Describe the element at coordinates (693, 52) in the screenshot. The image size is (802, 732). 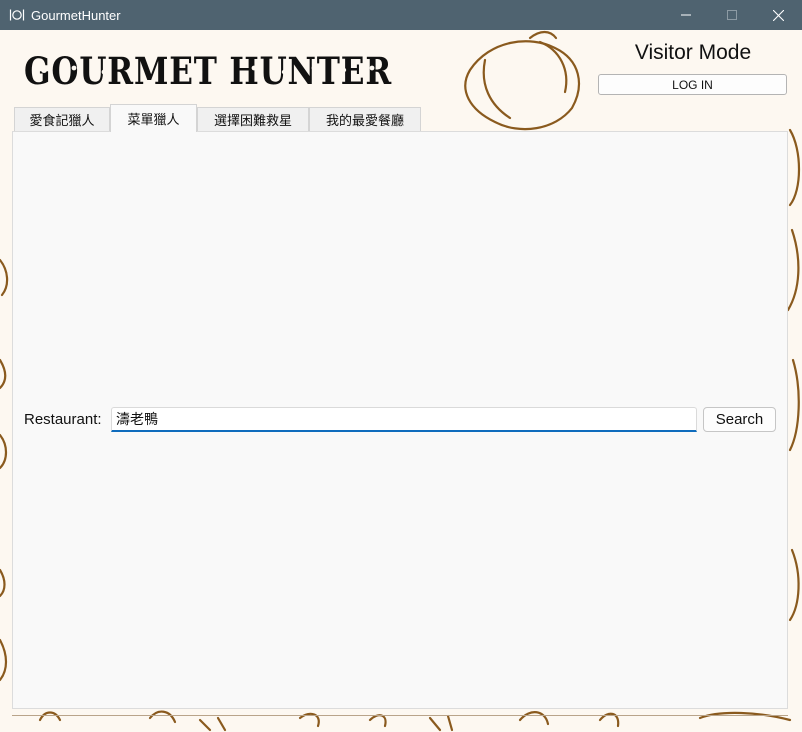
I see `visitor-mode-label: Visitor Mode` at that location.